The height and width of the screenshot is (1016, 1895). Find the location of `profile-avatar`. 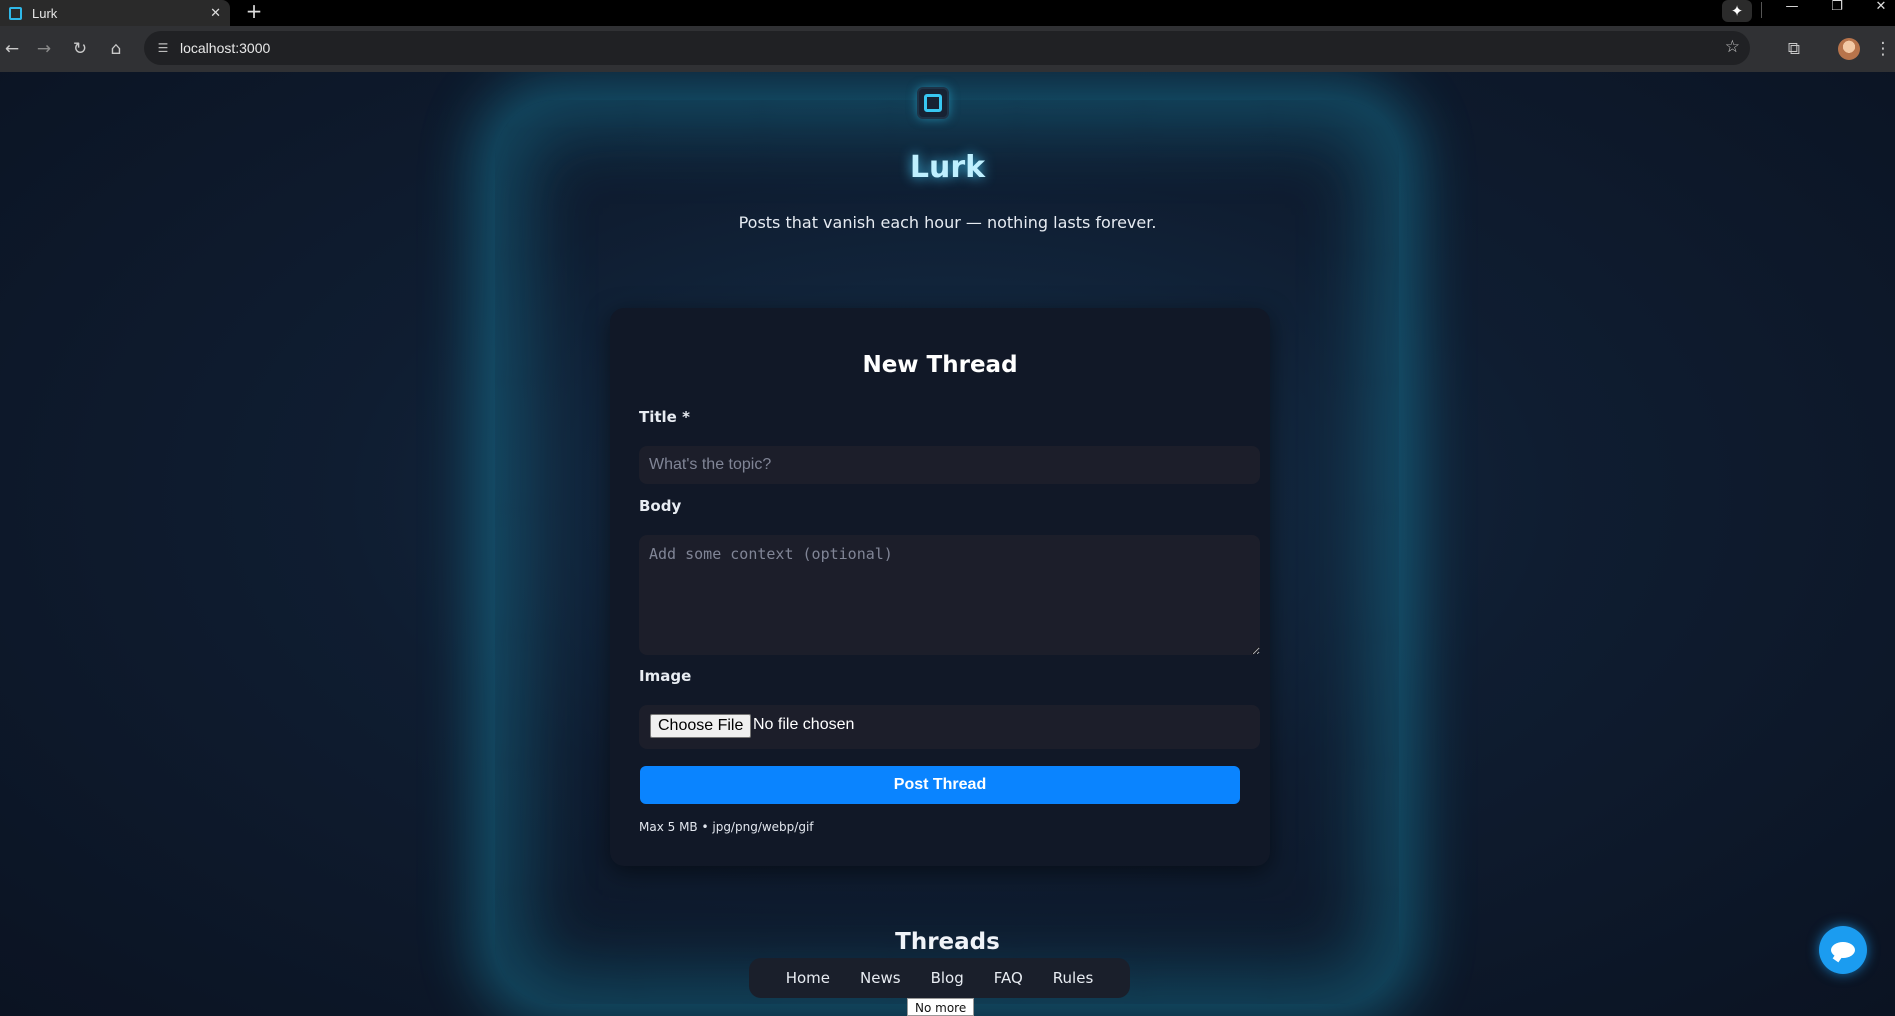

profile-avatar is located at coordinates (1849, 49).